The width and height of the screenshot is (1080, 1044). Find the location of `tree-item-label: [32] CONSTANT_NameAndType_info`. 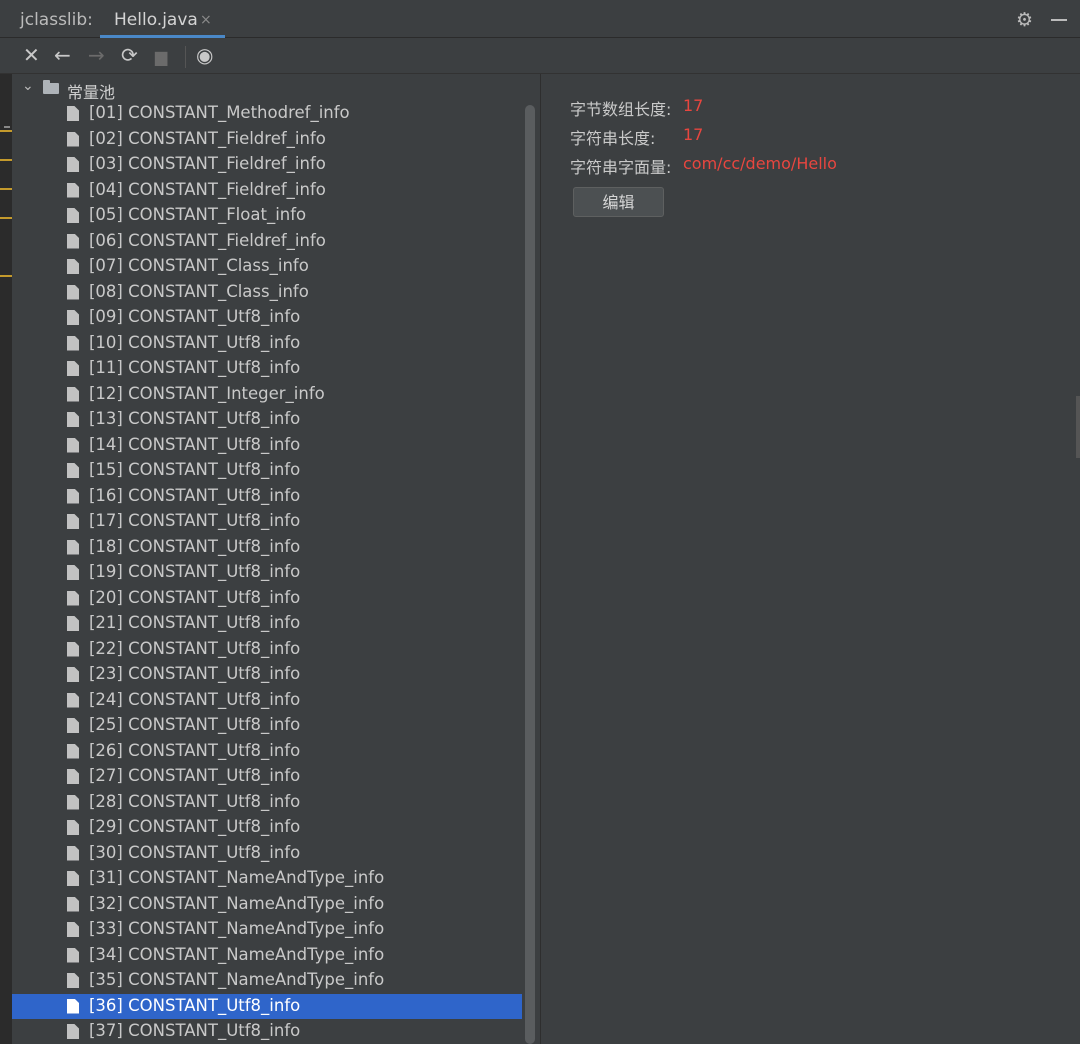

tree-item-label: [32] CONSTANT_NameAndType_info is located at coordinates (237, 903).